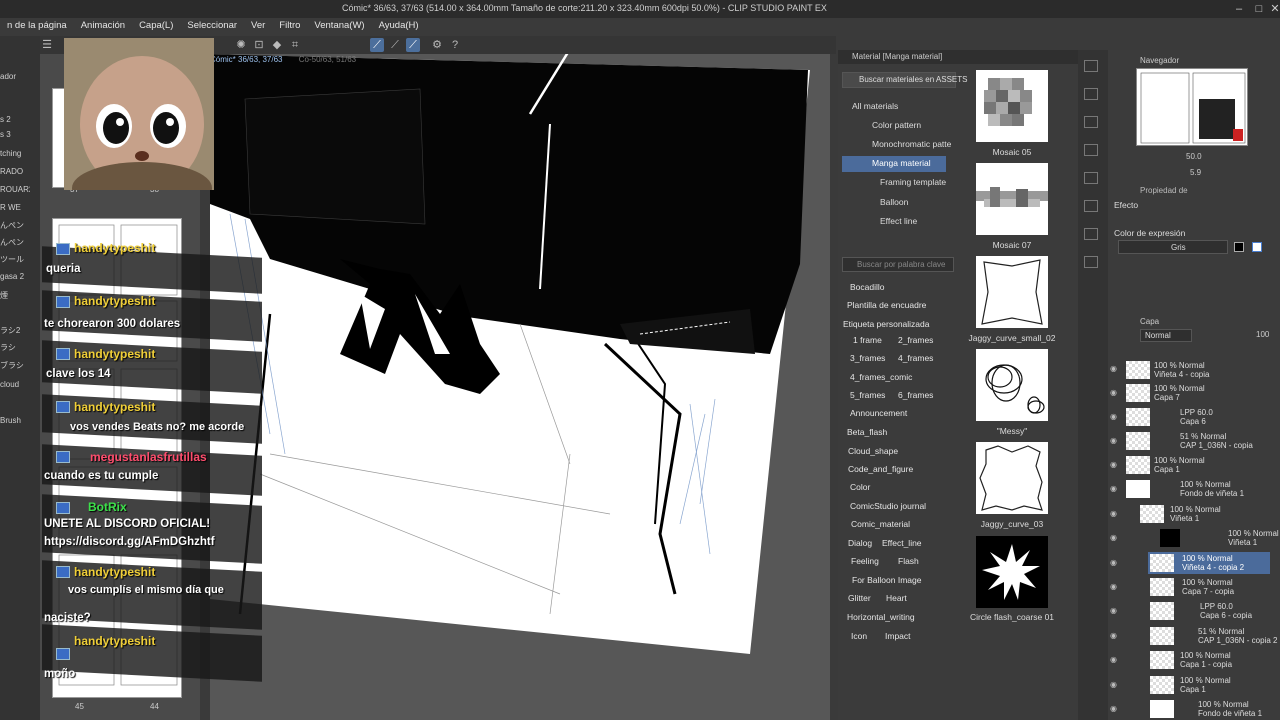 The height and width of the screenshot is (720, 1280). What do you see at coordinates (898, 636) in the screenshot?
I see `tag-item: Impact` at bounding box center [898, 636].